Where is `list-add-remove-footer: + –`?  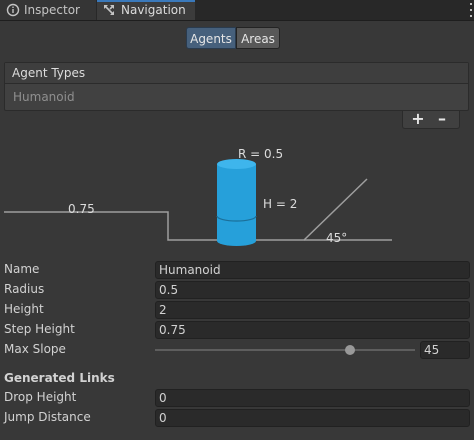 list-add-remove-footer: + – is located at coordinates (431, 119).